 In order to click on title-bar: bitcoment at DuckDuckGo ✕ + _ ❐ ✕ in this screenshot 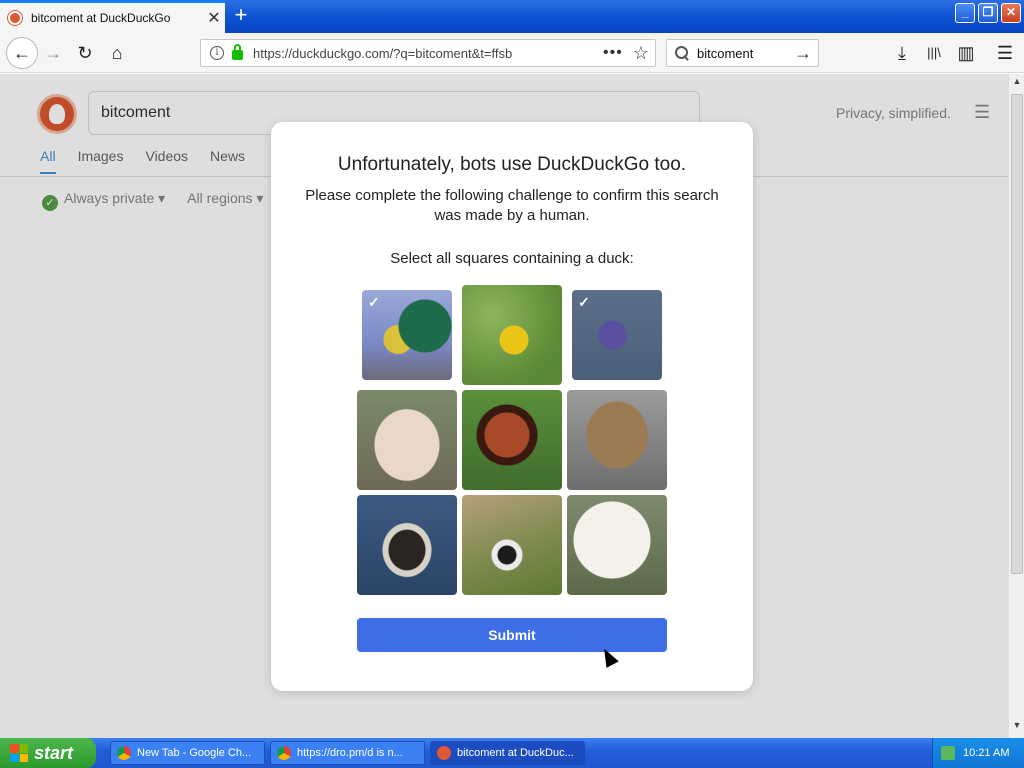, I will do `click(512, 16)`.